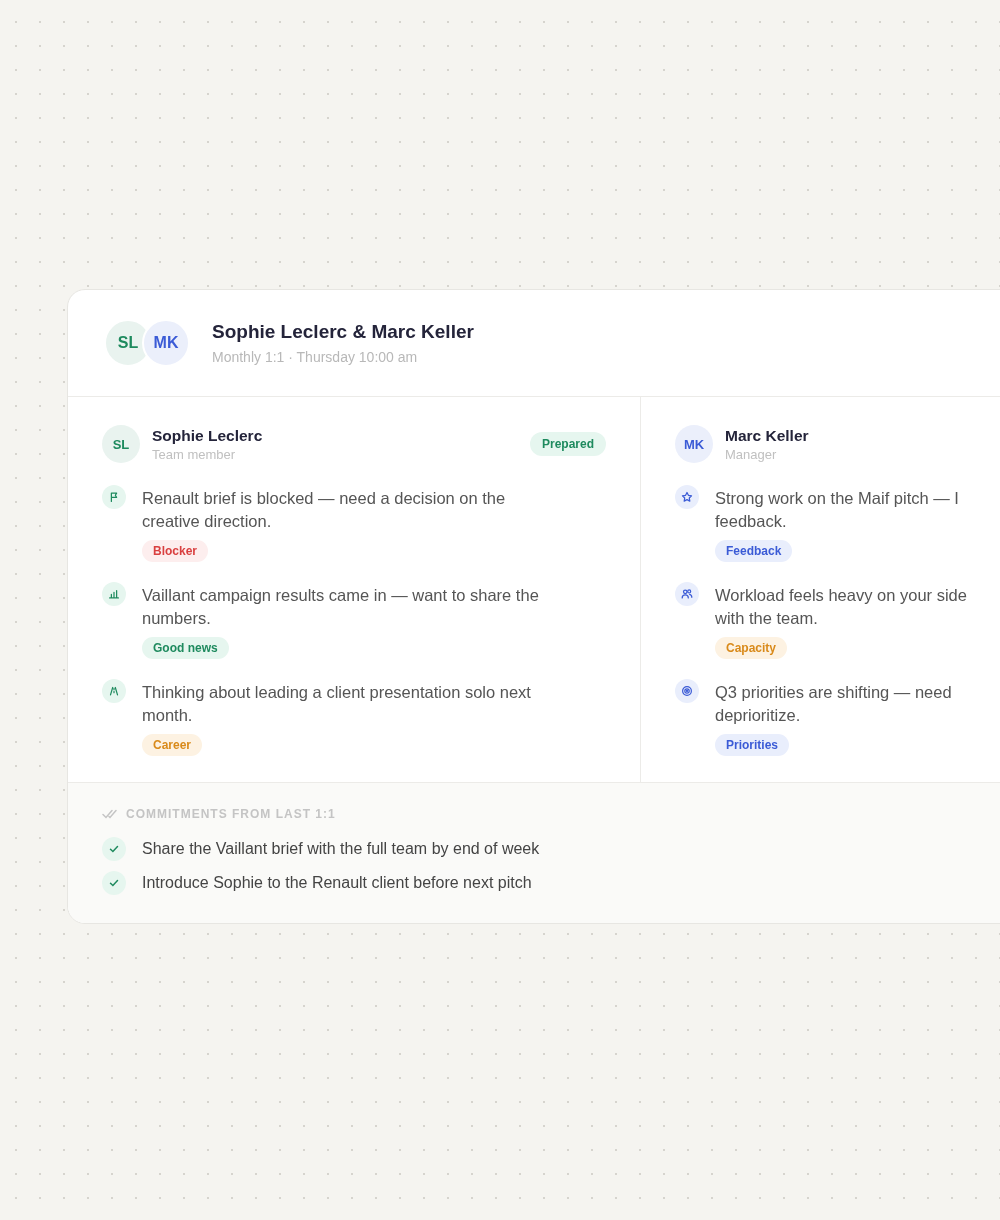 The height and width of the screenshot is (1220, 1000). I want to click on meeting-title: Sophie Leclerc & Marc Keller, so click(343, 332).